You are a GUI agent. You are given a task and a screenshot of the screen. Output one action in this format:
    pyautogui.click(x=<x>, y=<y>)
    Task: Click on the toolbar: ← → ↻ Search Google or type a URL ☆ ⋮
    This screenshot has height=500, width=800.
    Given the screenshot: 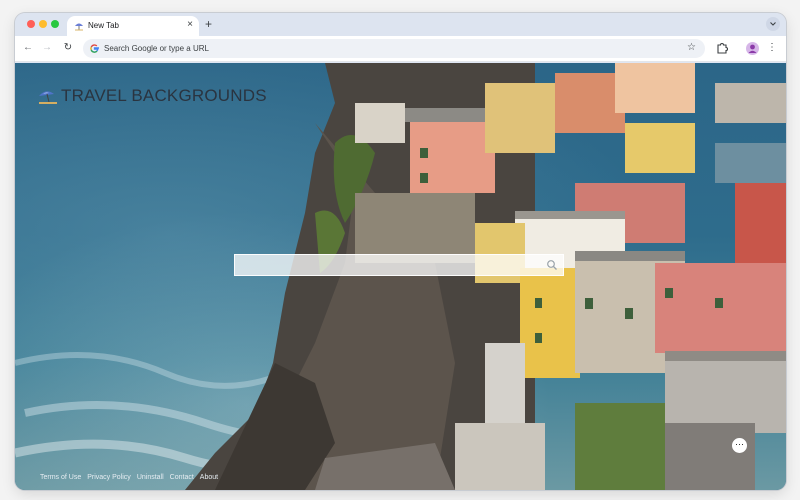 What is the action you would take?
    pyautogui.click(x=400, y=49)
    